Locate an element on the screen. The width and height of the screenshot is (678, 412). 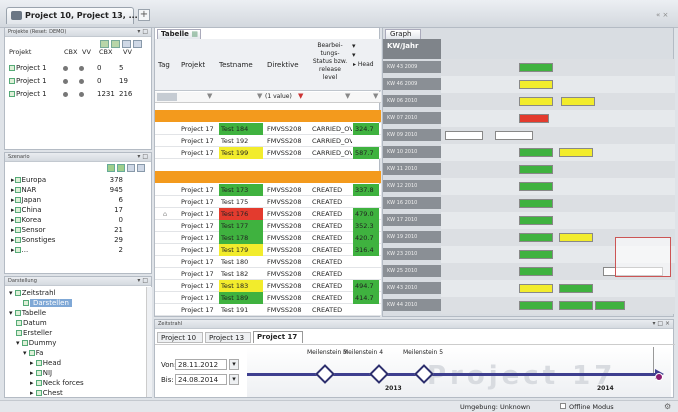
project-row: Project 1 0 5 is located at coordinates (78, 68).